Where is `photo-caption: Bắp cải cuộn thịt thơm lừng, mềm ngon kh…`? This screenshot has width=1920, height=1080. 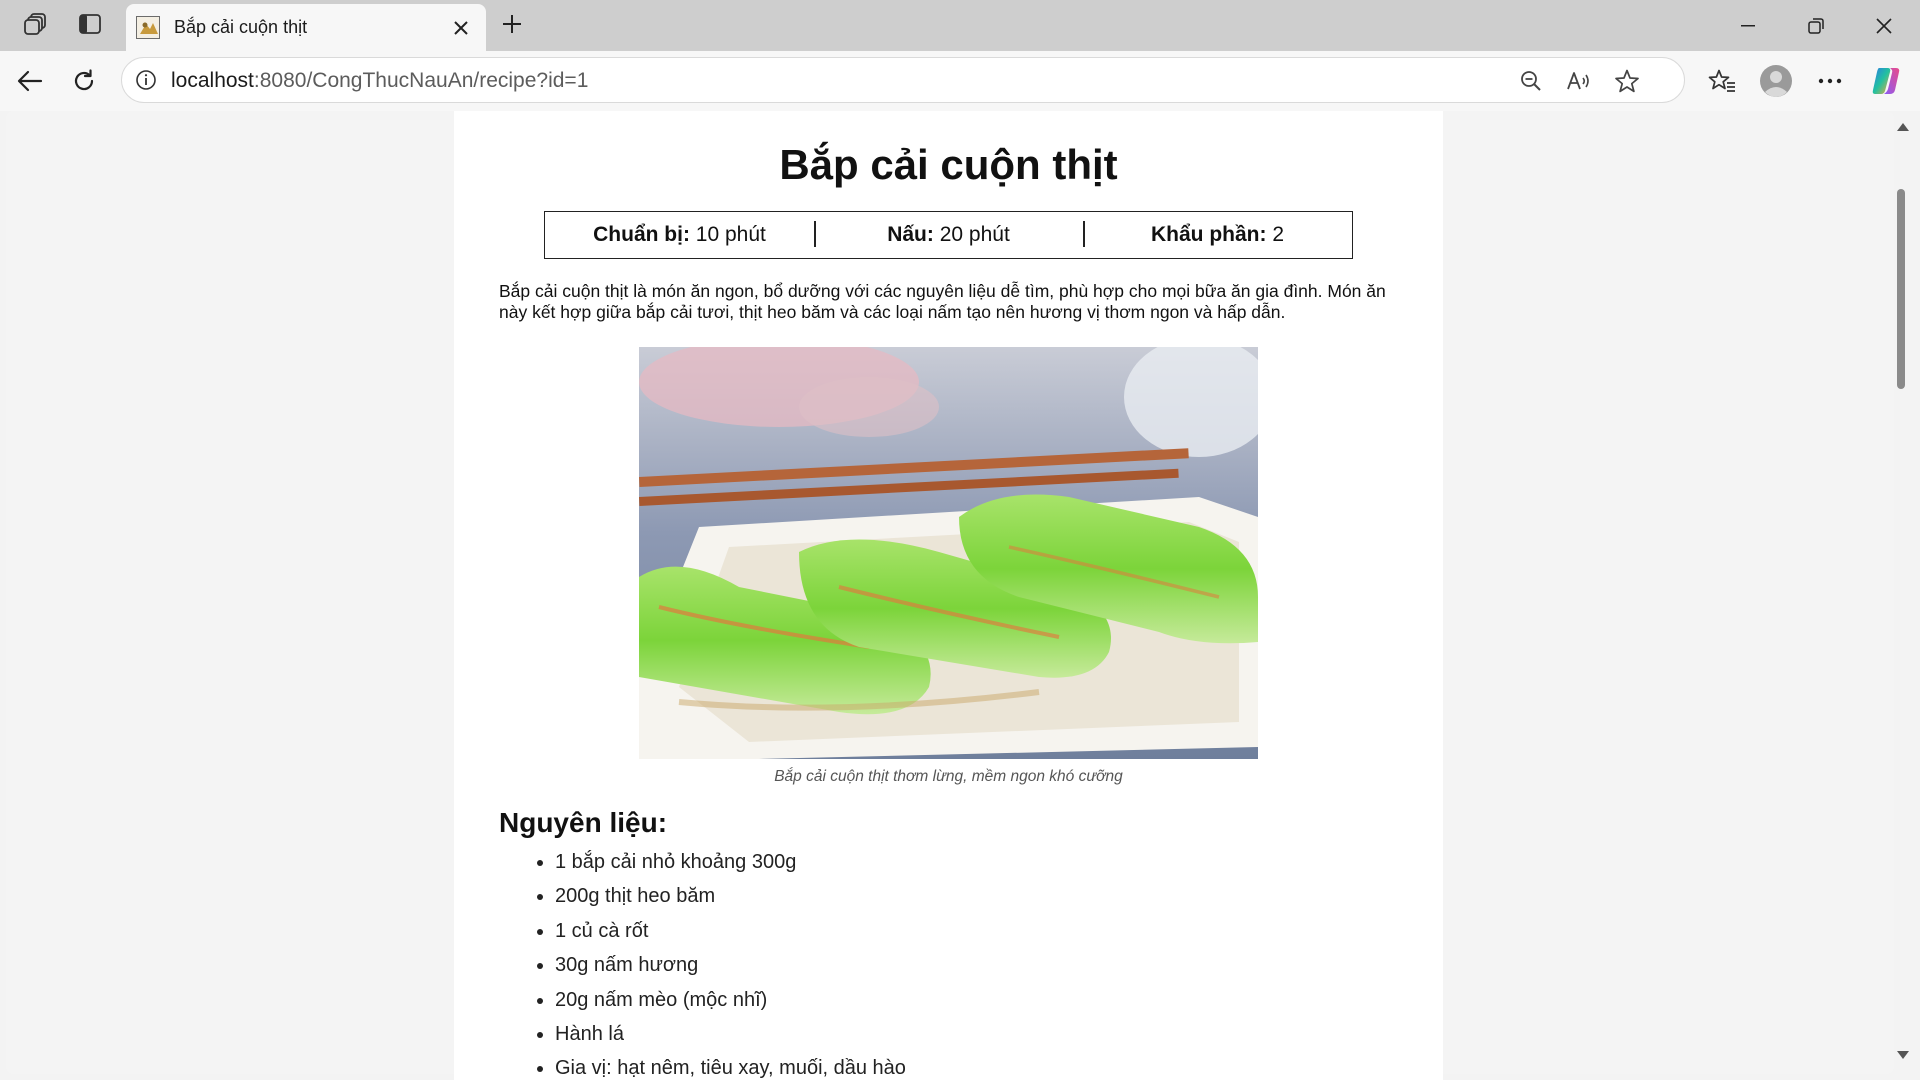 photo-caption: Bắp cải cuộn thịt thơm lừng, mềm ngon kh… is located at coordinates (948, 776).